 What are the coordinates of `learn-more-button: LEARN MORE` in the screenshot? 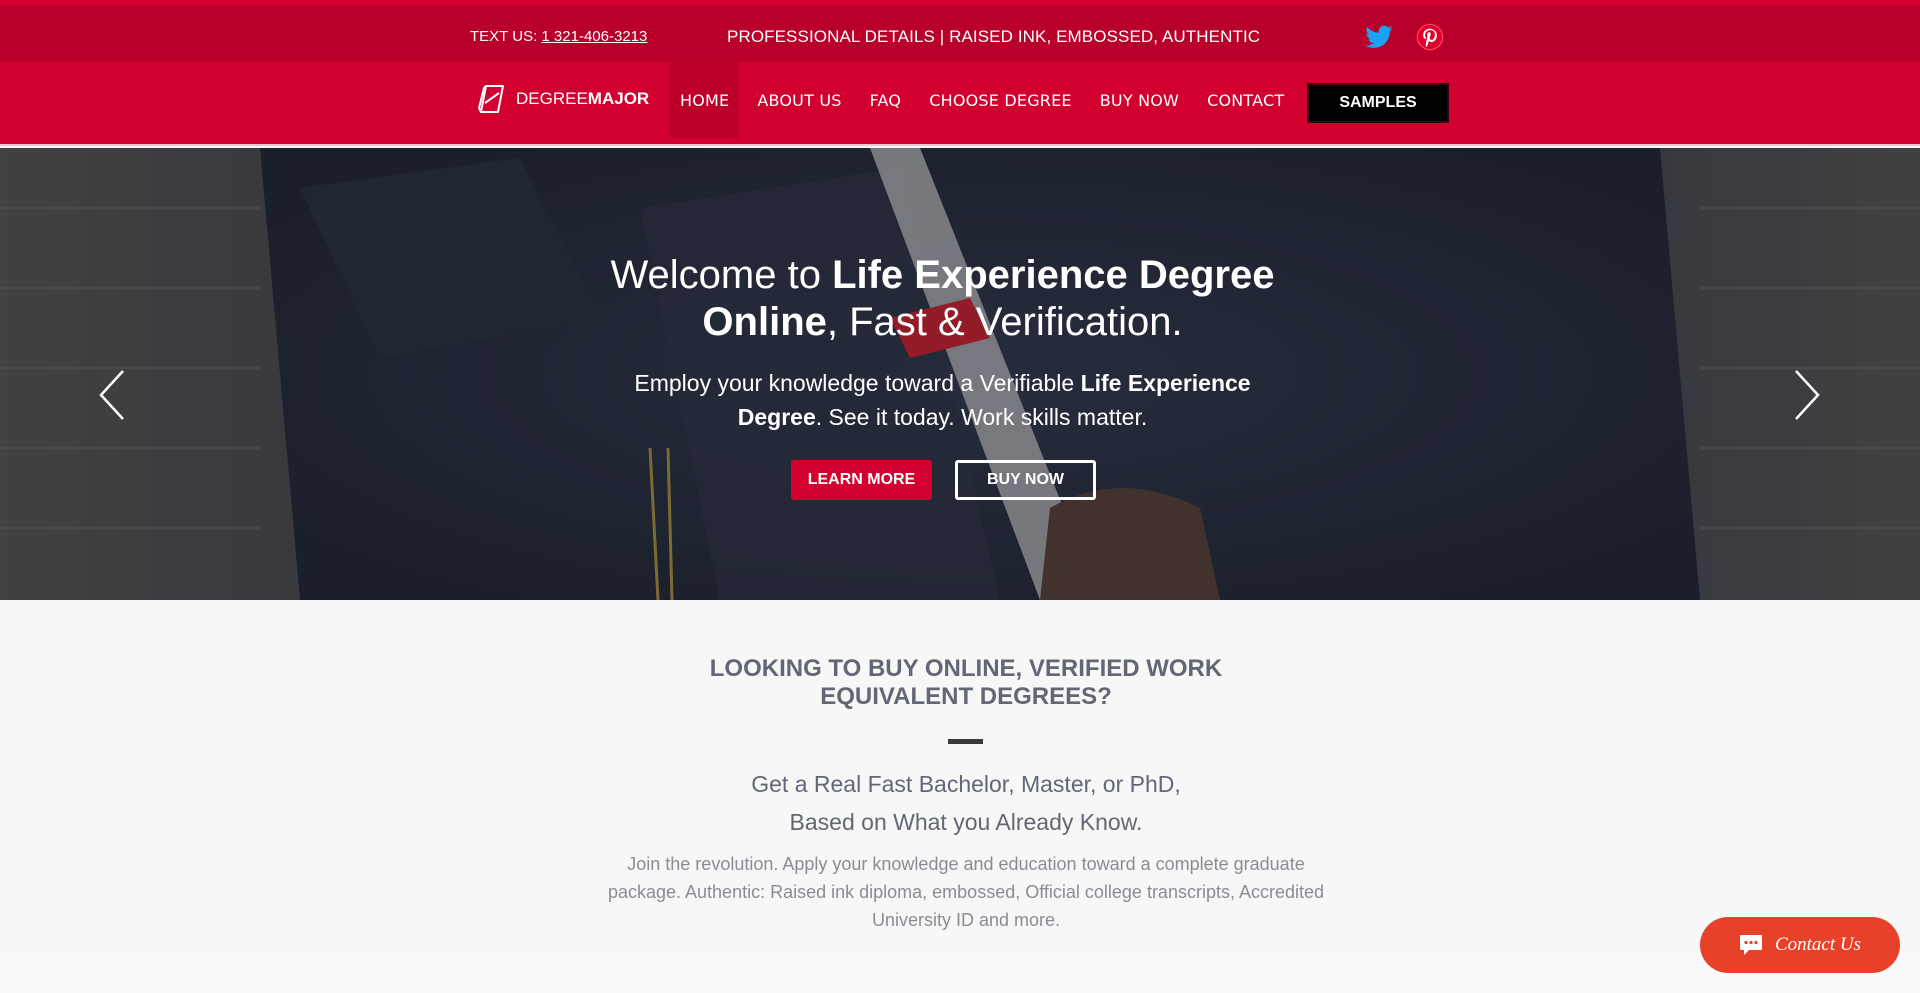 It's located at (861, 480).